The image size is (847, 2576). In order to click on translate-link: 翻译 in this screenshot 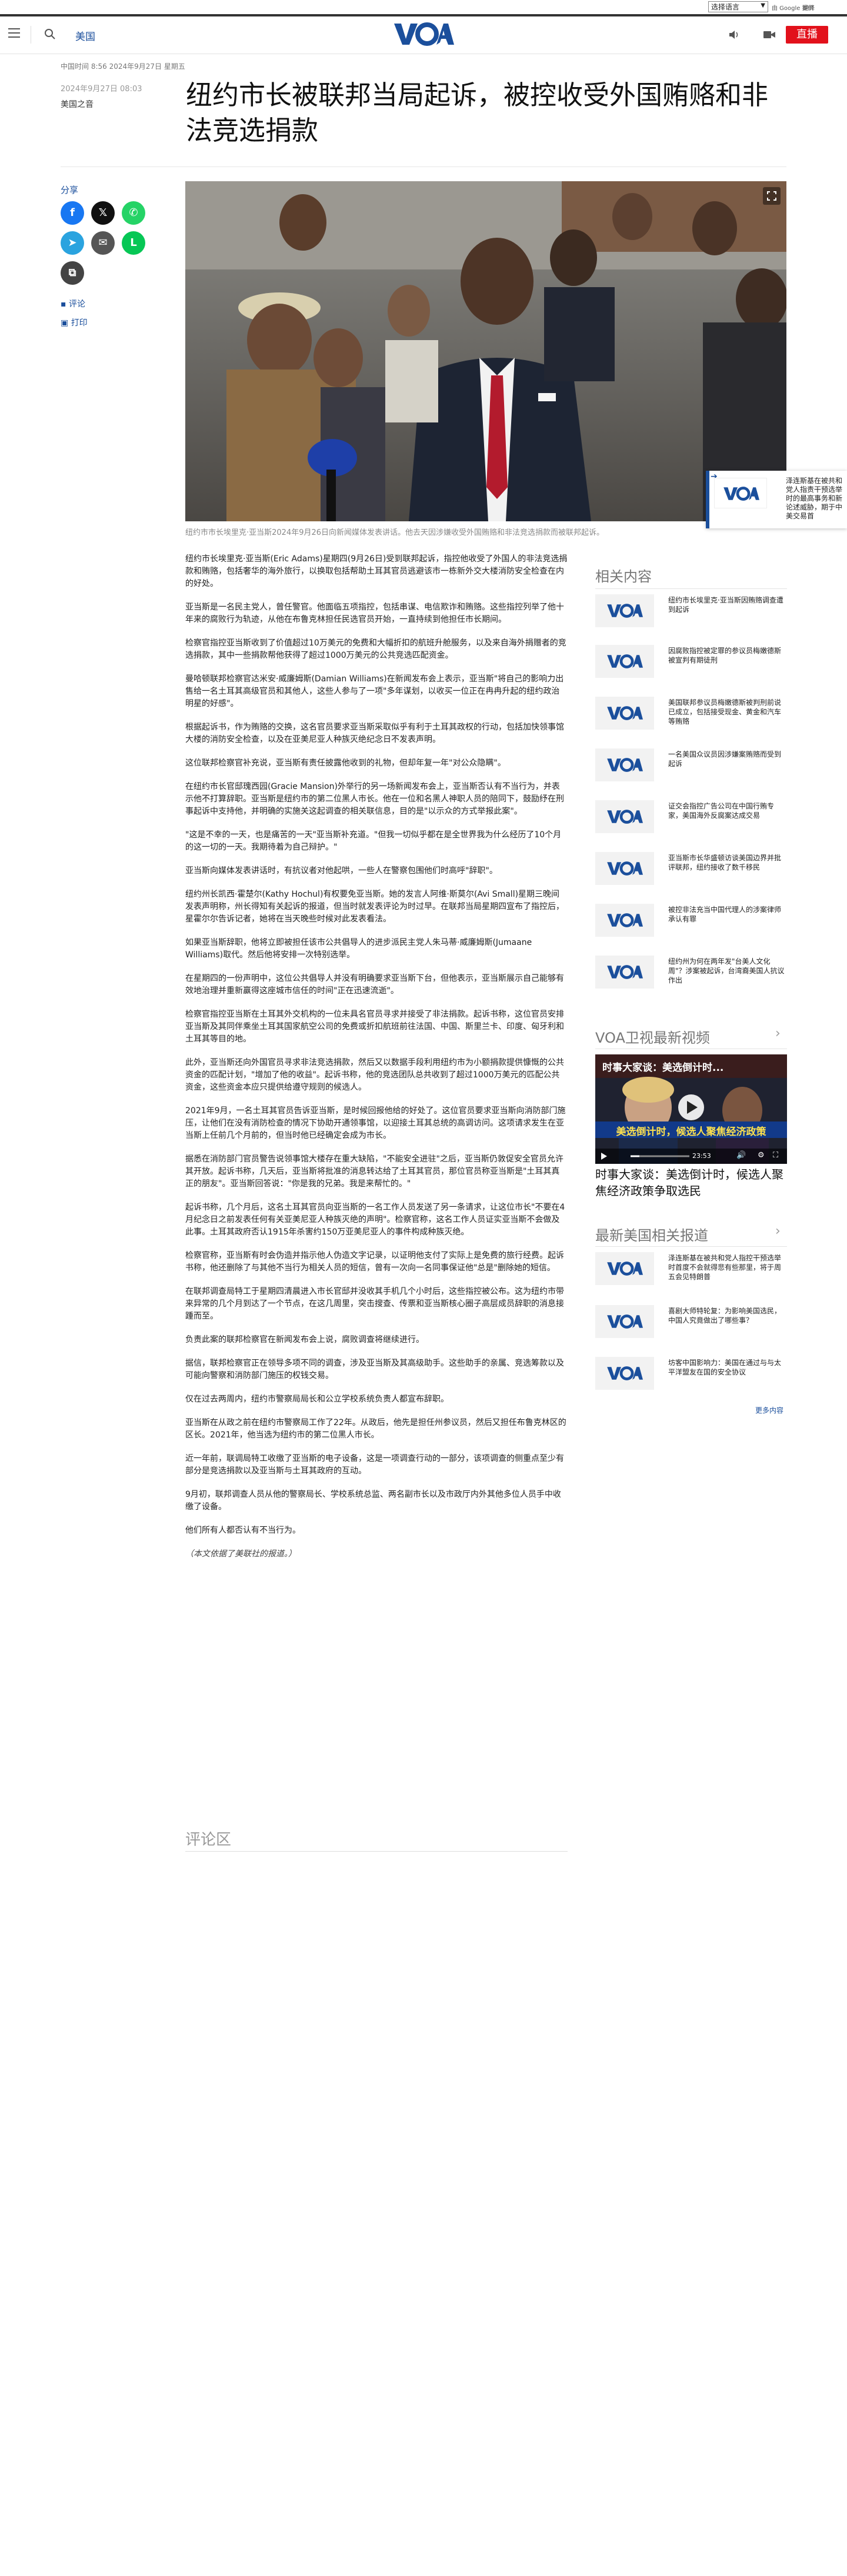, I will do `click(809, 7)`.